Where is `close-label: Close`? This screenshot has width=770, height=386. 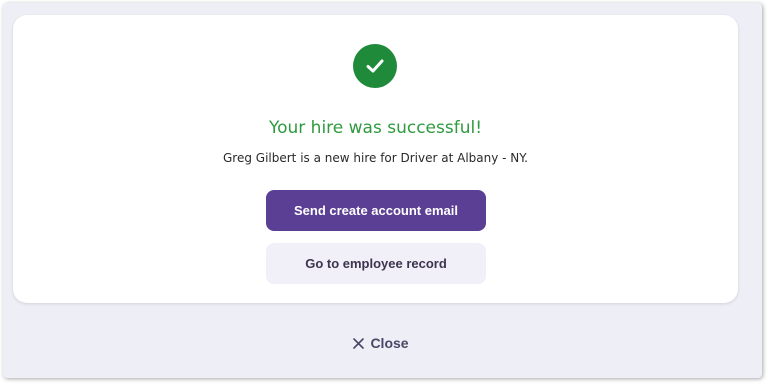 close-label: Close is located at coordinates (389, 343).